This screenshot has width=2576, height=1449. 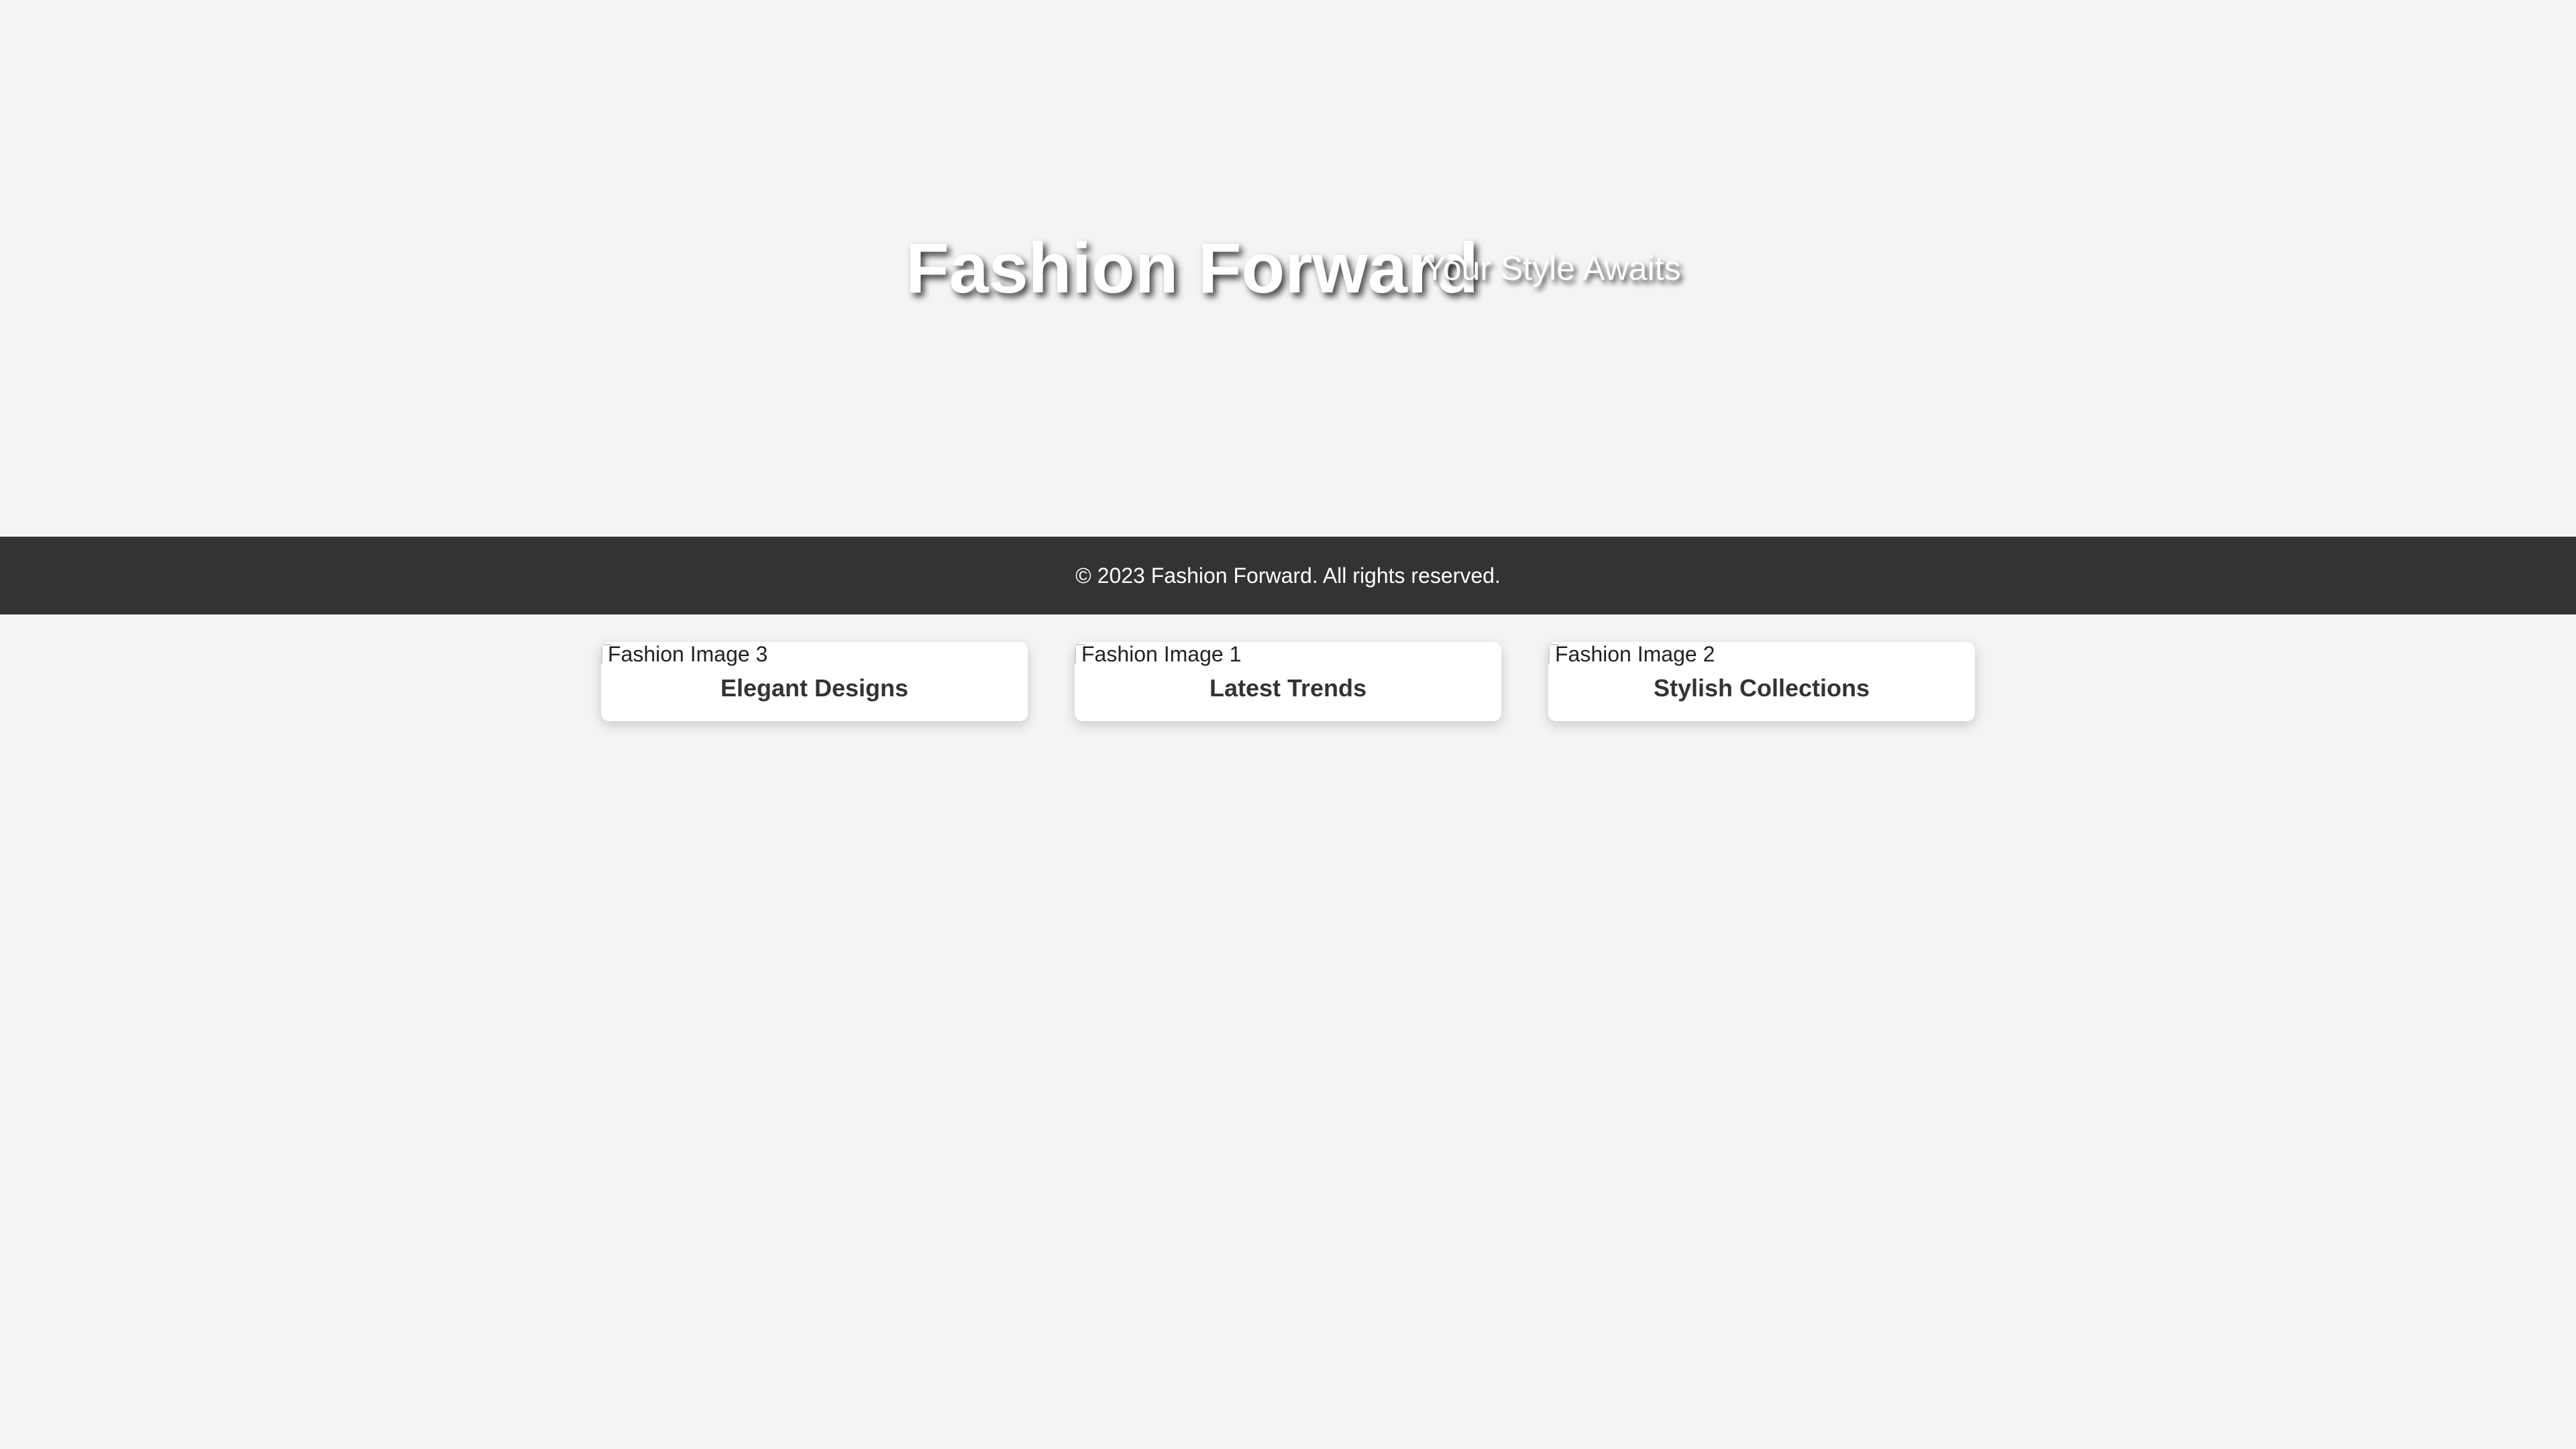 What do you see at coordinates (1761, 654) in the screenshot?
I see `fashion-image: Fashion Image 2` at bounding box center [1761, 654].